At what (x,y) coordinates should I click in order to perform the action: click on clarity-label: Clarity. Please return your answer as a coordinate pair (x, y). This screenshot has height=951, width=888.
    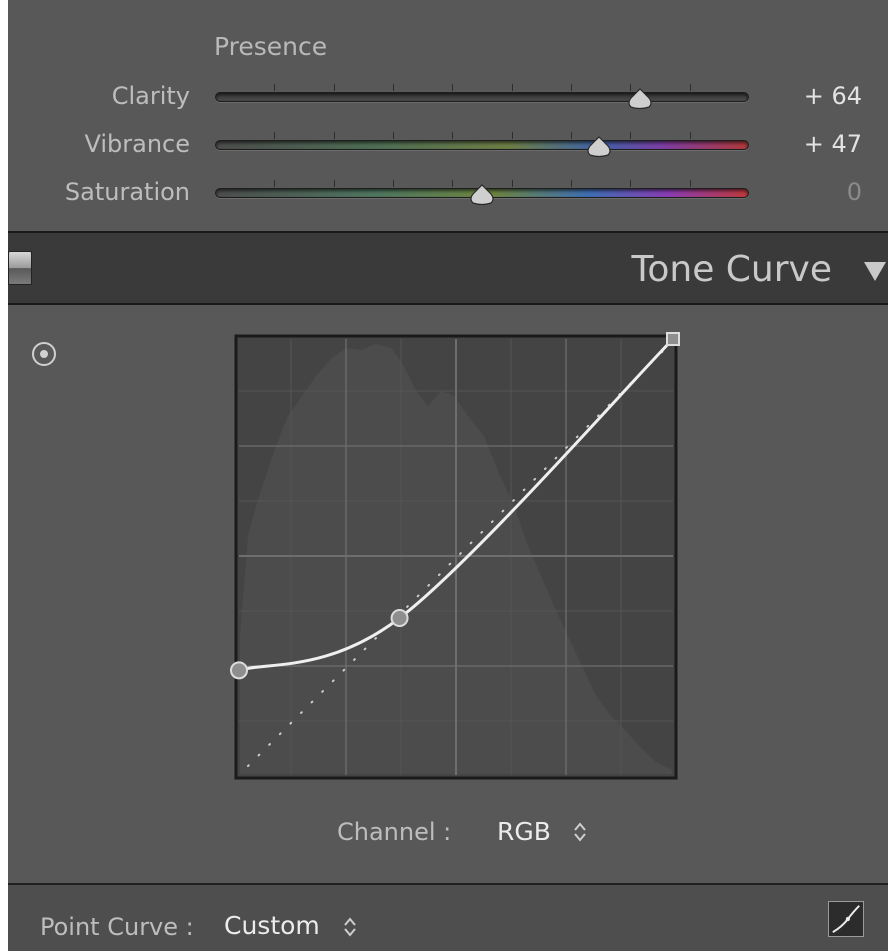
    Looking at the image, I should click on (150, 96).